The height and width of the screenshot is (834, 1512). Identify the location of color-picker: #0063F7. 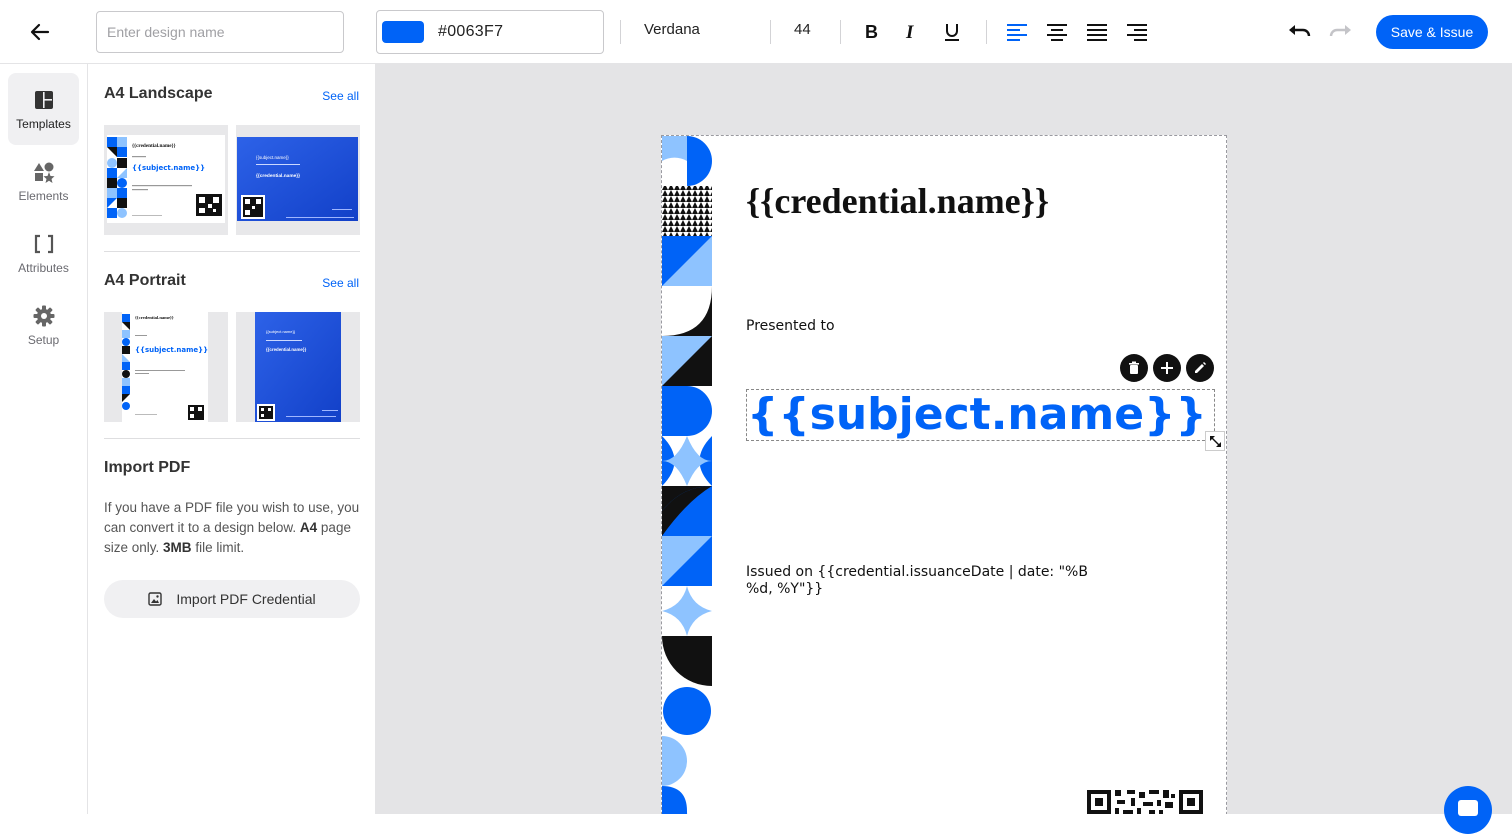
(490, 32).